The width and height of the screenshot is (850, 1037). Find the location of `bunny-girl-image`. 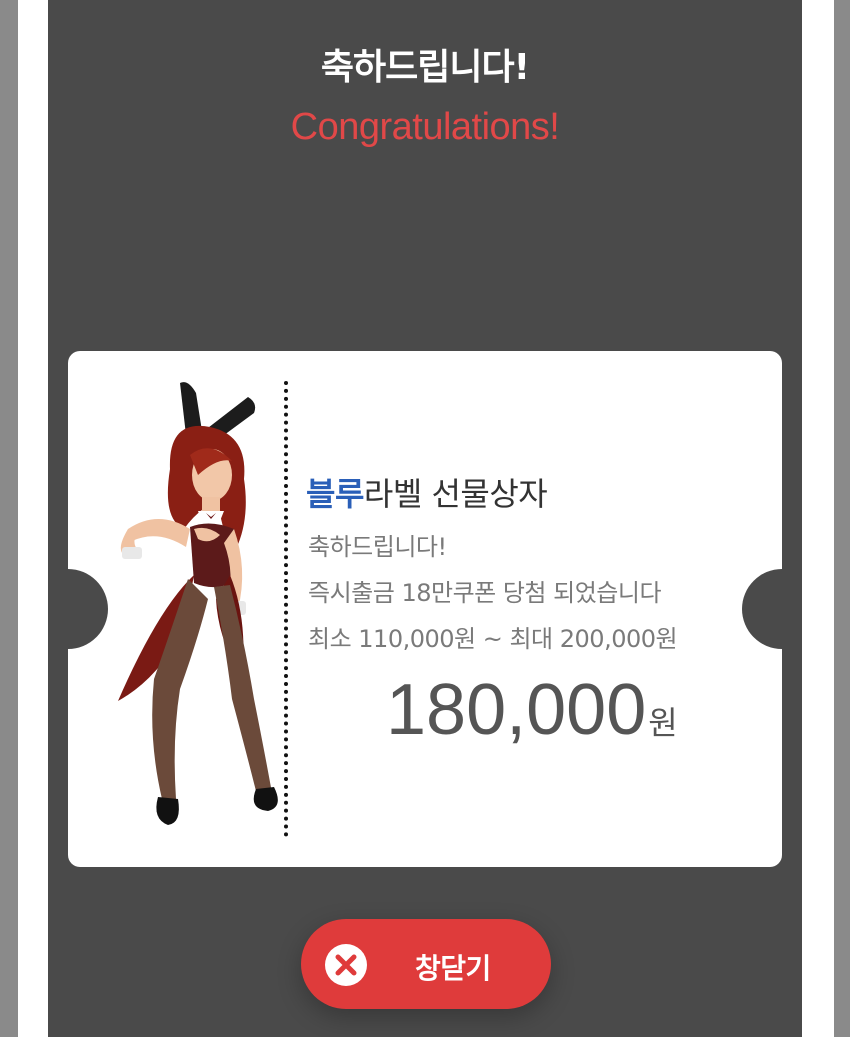

bunny-girl-image is located at coordinates (198, 603).